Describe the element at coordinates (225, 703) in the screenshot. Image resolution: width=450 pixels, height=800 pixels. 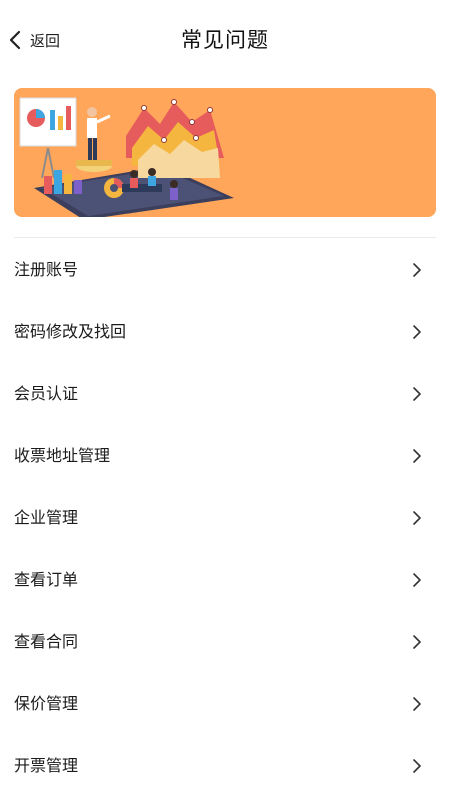
I see `faq-item-insured-value: 保价管理` at that location.